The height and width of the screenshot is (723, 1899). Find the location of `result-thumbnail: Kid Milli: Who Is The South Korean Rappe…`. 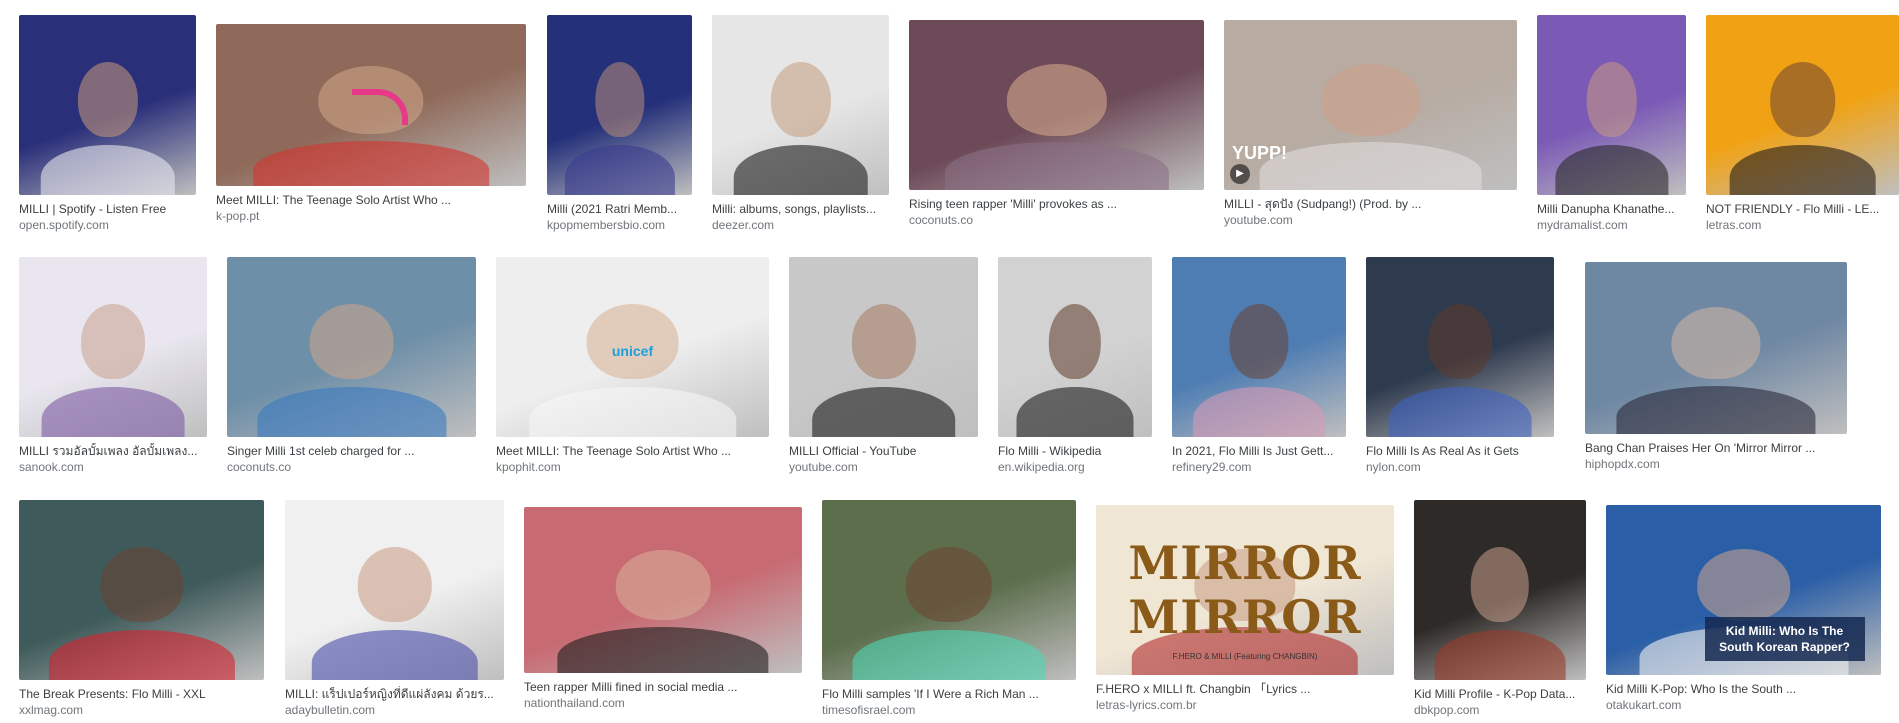

result-thumbnail: Kid Milli: Who Is The South Korean Rappe… is located at coordinates (1743, 590).